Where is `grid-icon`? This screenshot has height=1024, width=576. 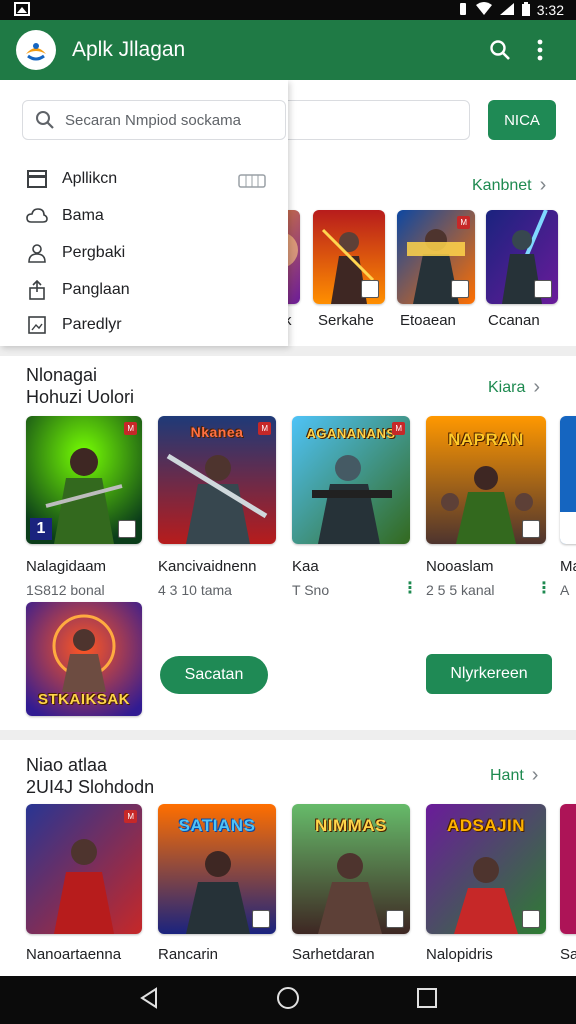 grid-icon is located at coordinates (252, 182).